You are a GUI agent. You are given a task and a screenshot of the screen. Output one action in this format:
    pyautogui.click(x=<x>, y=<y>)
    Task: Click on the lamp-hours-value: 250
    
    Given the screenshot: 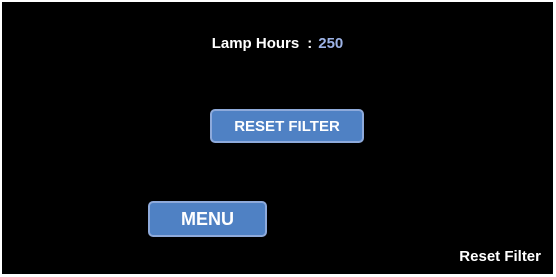 What is the action you would take?
    pyautogui.click(x=331, y=43)
    